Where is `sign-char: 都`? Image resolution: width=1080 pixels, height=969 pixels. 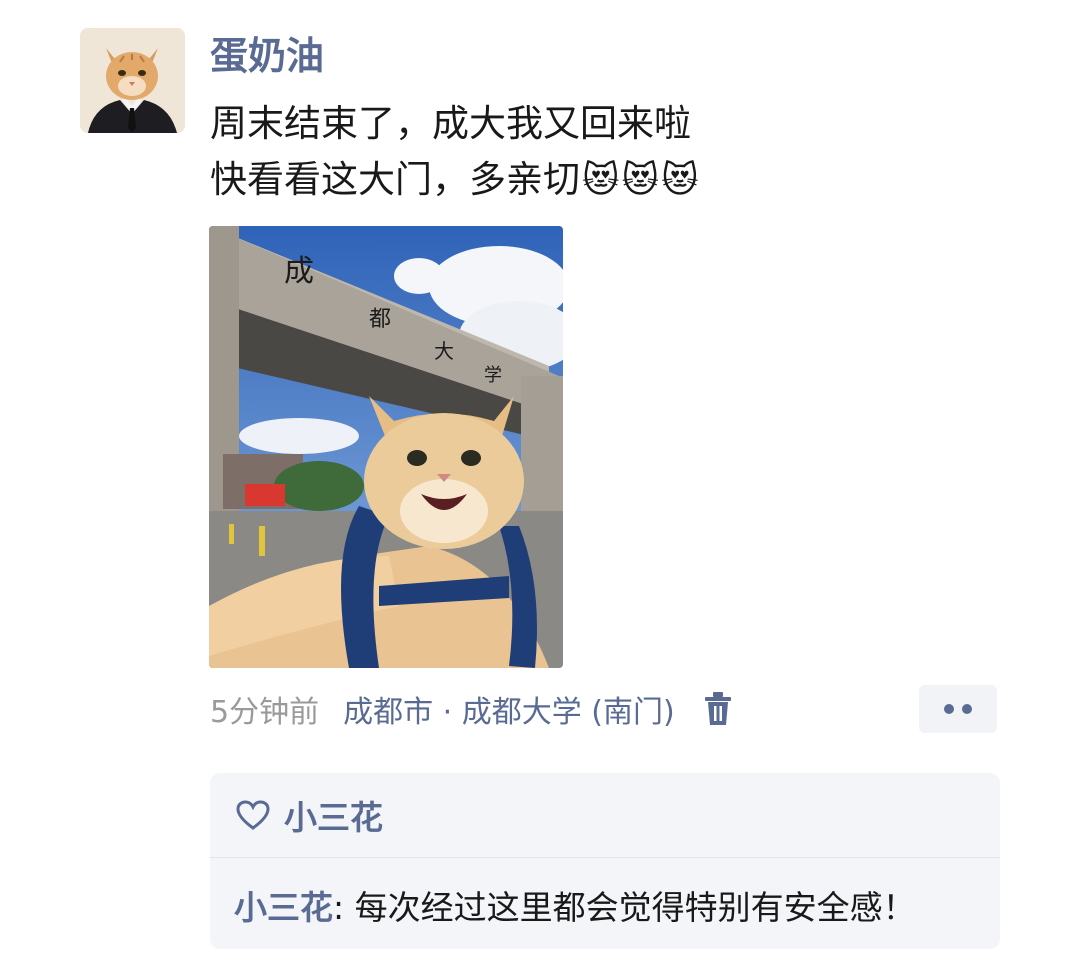
sign-char: 都 is located at coordinates (380, 319).